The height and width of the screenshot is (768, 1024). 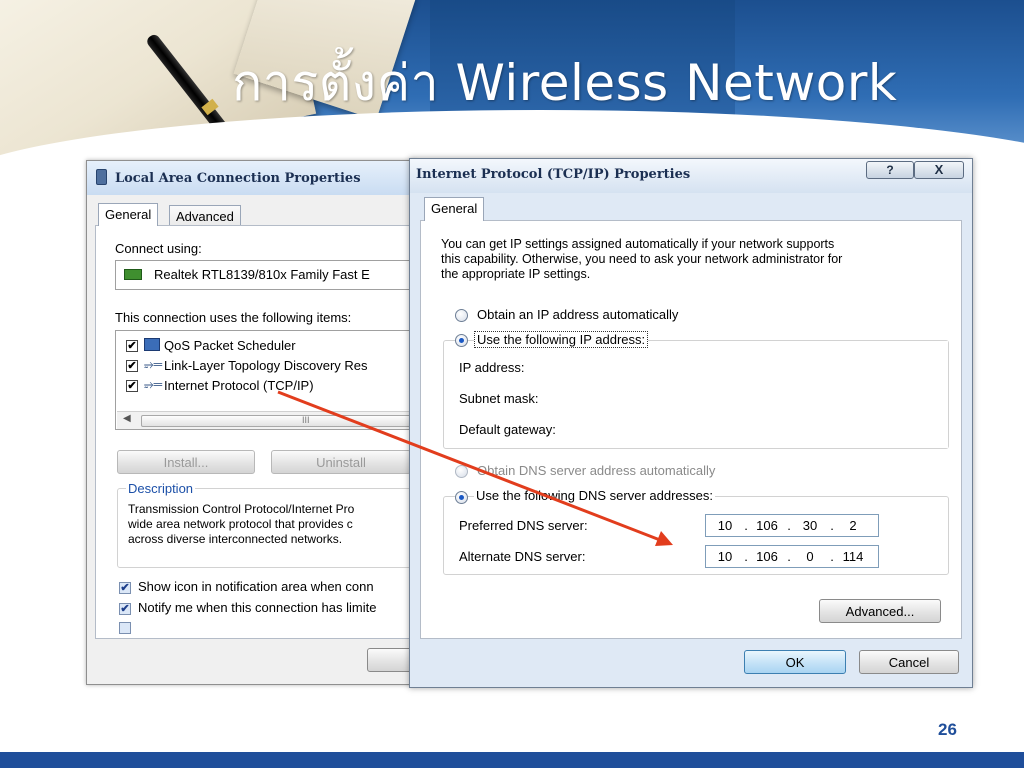 What do you see at coordinates (947, 729) in the screenshot?
I see `page-number: 26` at bounding box center [947, 729].